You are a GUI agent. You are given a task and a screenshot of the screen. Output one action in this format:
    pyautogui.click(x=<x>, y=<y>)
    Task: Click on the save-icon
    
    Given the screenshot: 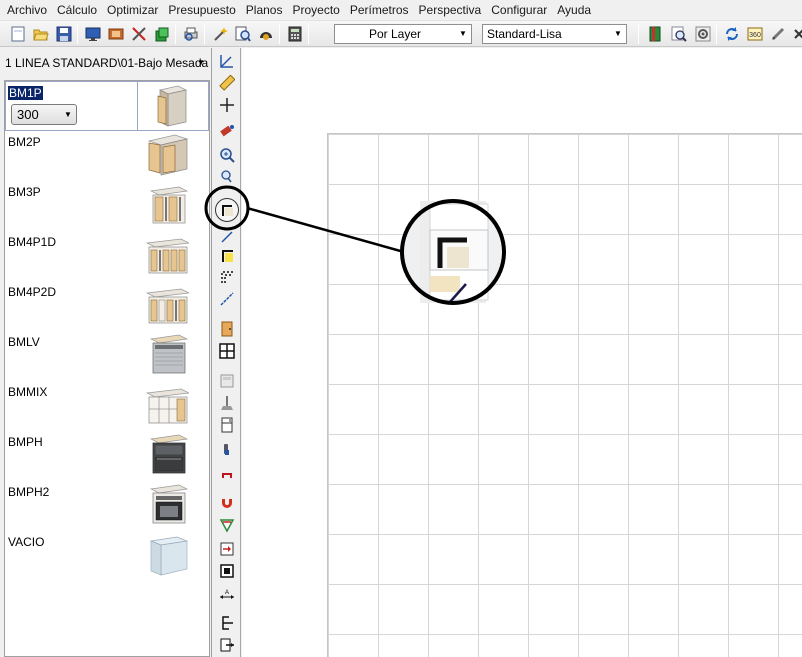 What is the action you would take?
    pyautogui.click(x=63, y=33)
    